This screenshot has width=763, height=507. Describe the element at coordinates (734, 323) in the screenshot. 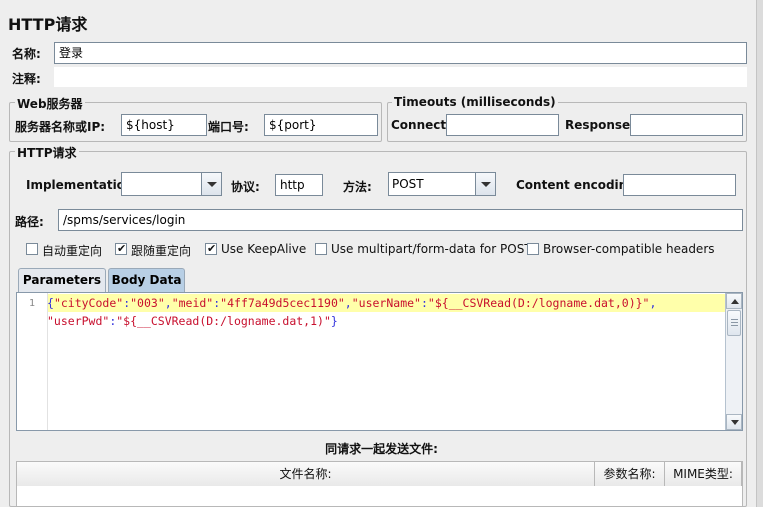

I see `scroll-thumb` at that location.